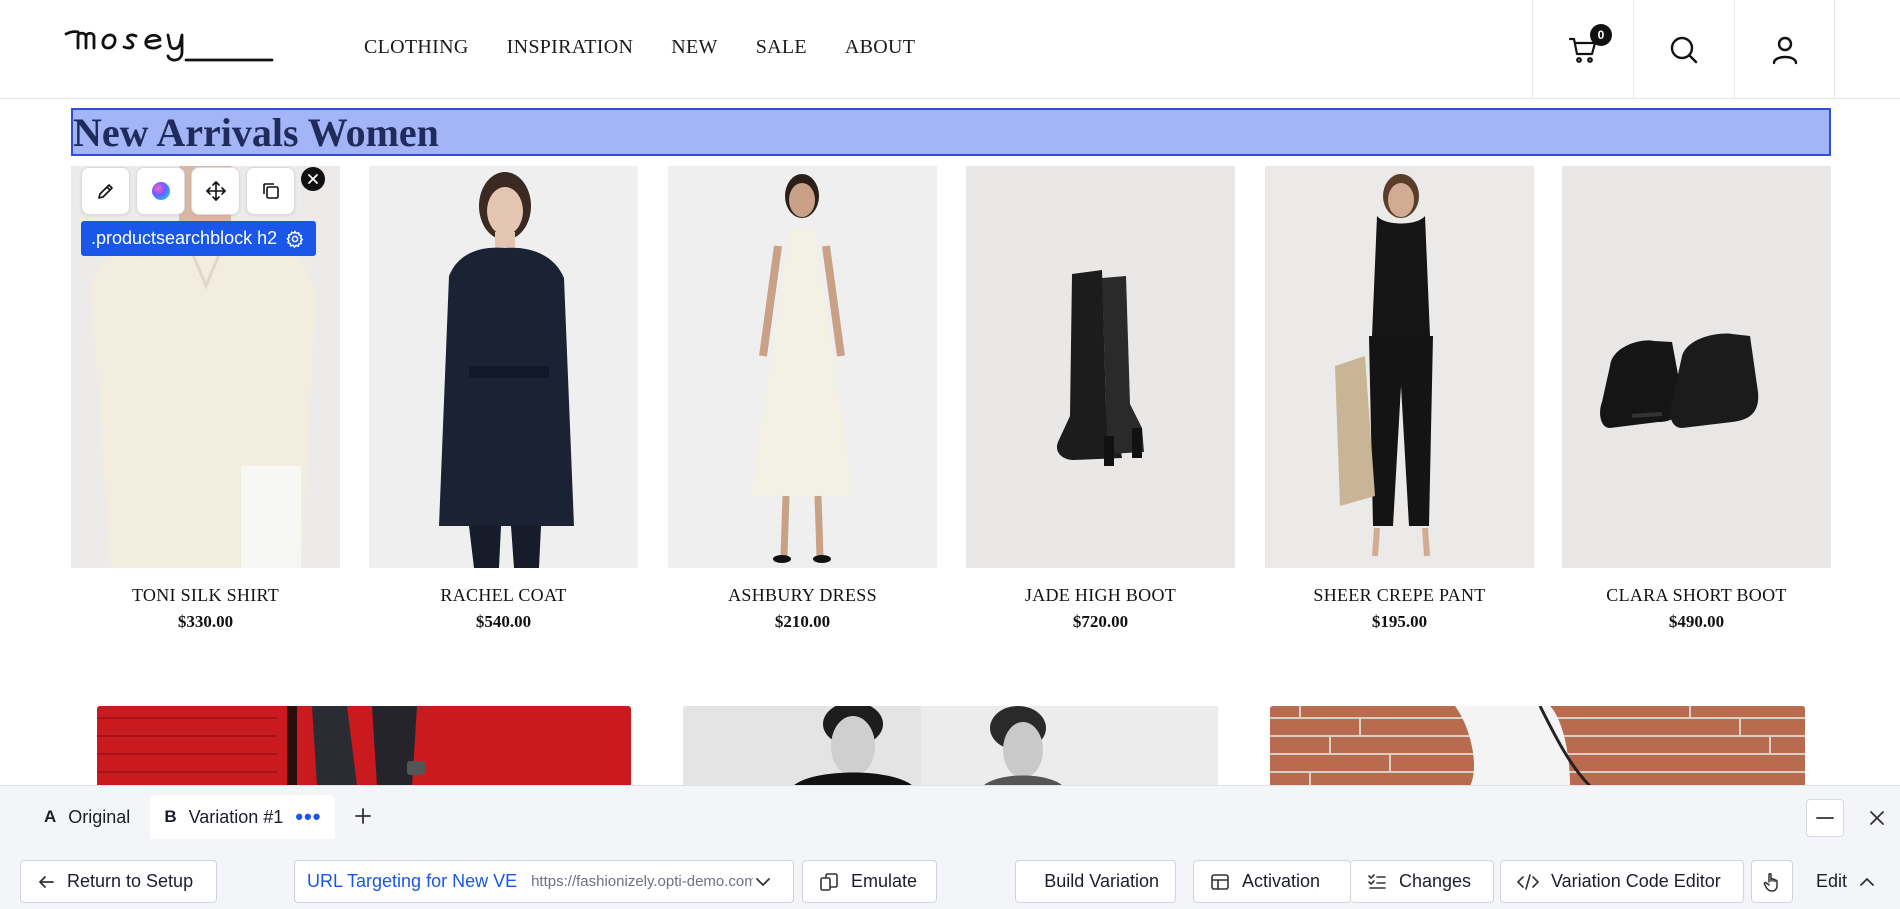 This screenshot has height=909, width=1900. I want to click on product-name: SHEER CREPE PANT, so click(1399, 595).